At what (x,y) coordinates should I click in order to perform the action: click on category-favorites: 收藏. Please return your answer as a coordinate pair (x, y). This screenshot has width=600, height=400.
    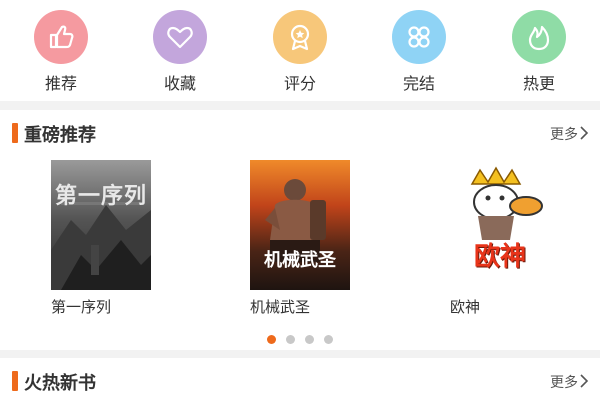
    Looking at the image, I should click on (180, 52).